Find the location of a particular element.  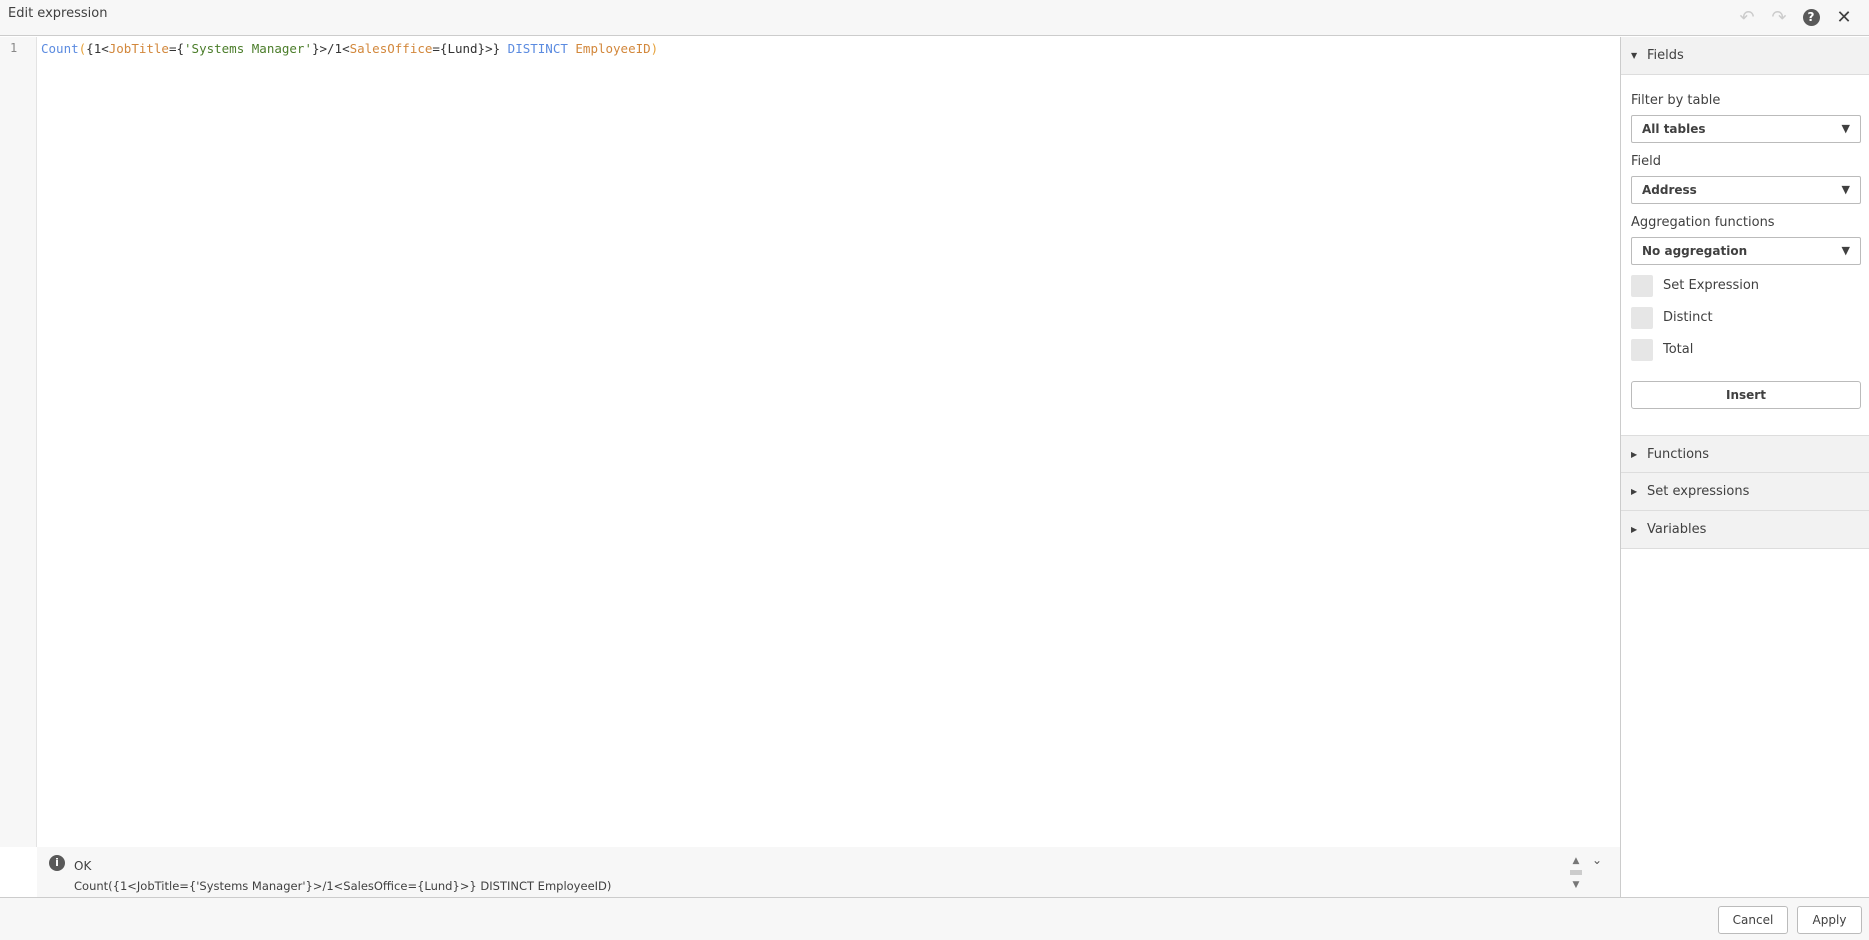

help-icon: ? is located at coordinates (1811, 17).